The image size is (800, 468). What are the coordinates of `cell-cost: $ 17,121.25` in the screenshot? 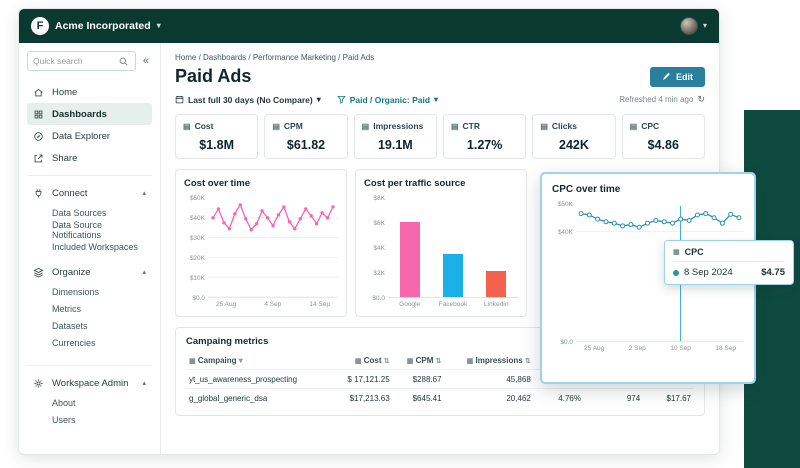 It's located at (362, 379).